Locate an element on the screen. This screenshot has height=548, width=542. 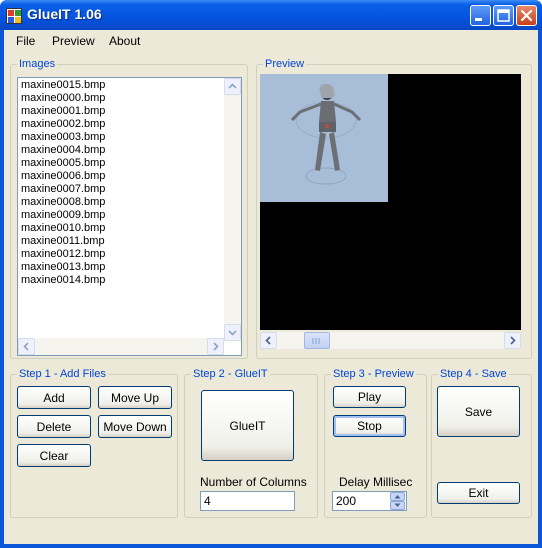
close-icon is located at coordinates (526, 15).